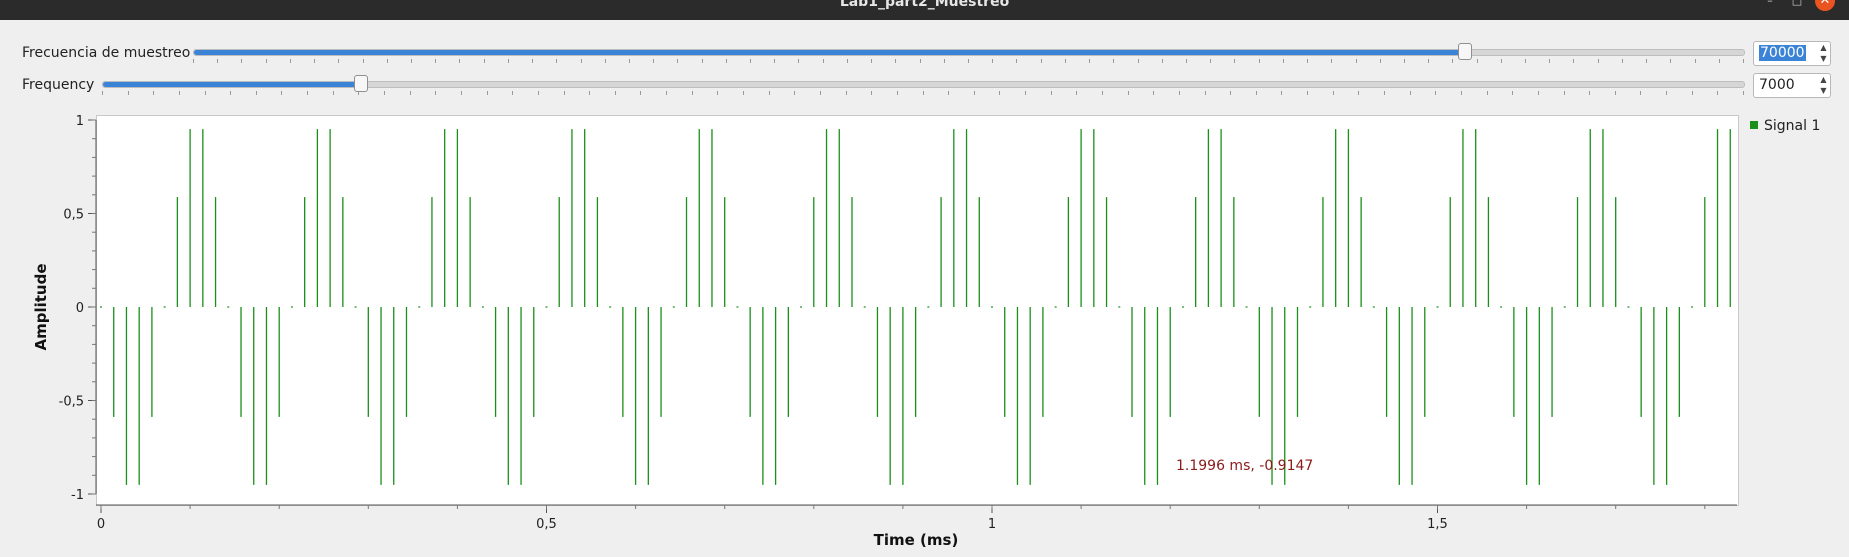 The width and height of the screenshot is (1849, 557). What do you see at coordinates (1244, 466) in the screenshot?
I see `cursor-readout: 1.1996 ms, -0.9147` at bounding box center [1244, 466].